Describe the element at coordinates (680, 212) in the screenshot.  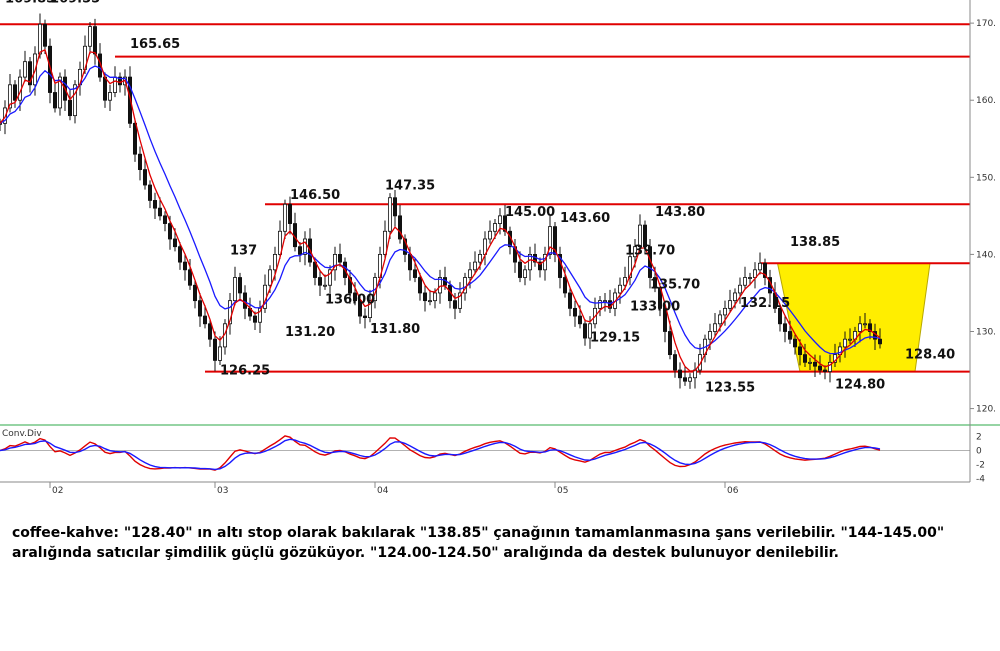
I see `price-label: 143.80` at that location.